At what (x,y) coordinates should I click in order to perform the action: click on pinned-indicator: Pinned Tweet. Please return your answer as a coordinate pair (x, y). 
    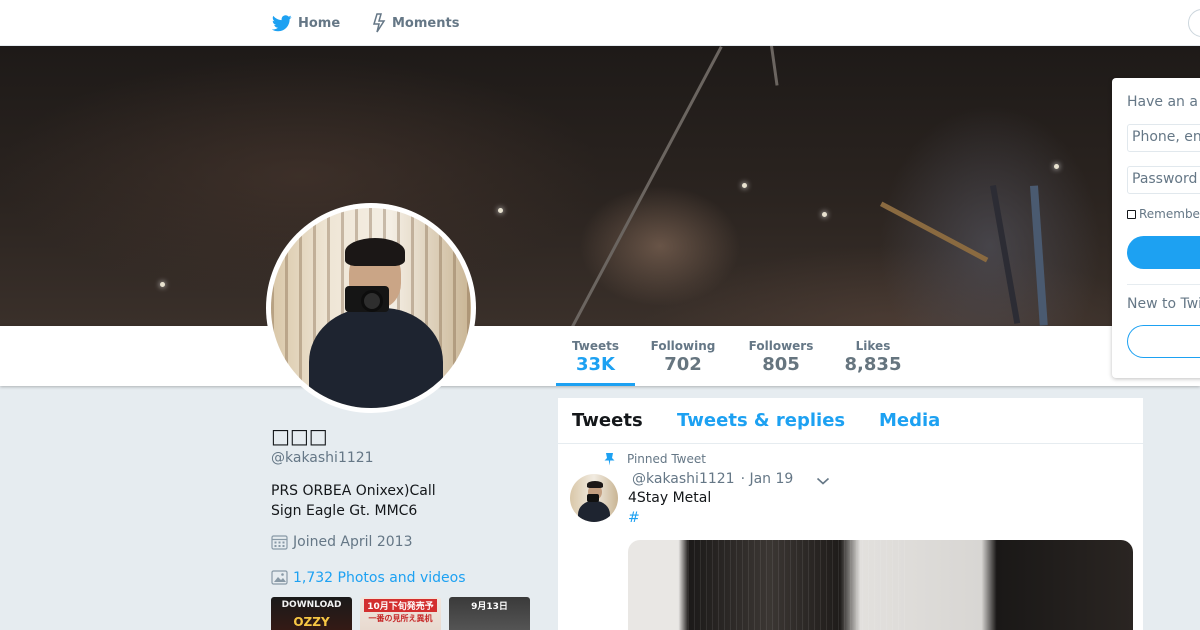
    Looking at the image, I should click on (655, 459).